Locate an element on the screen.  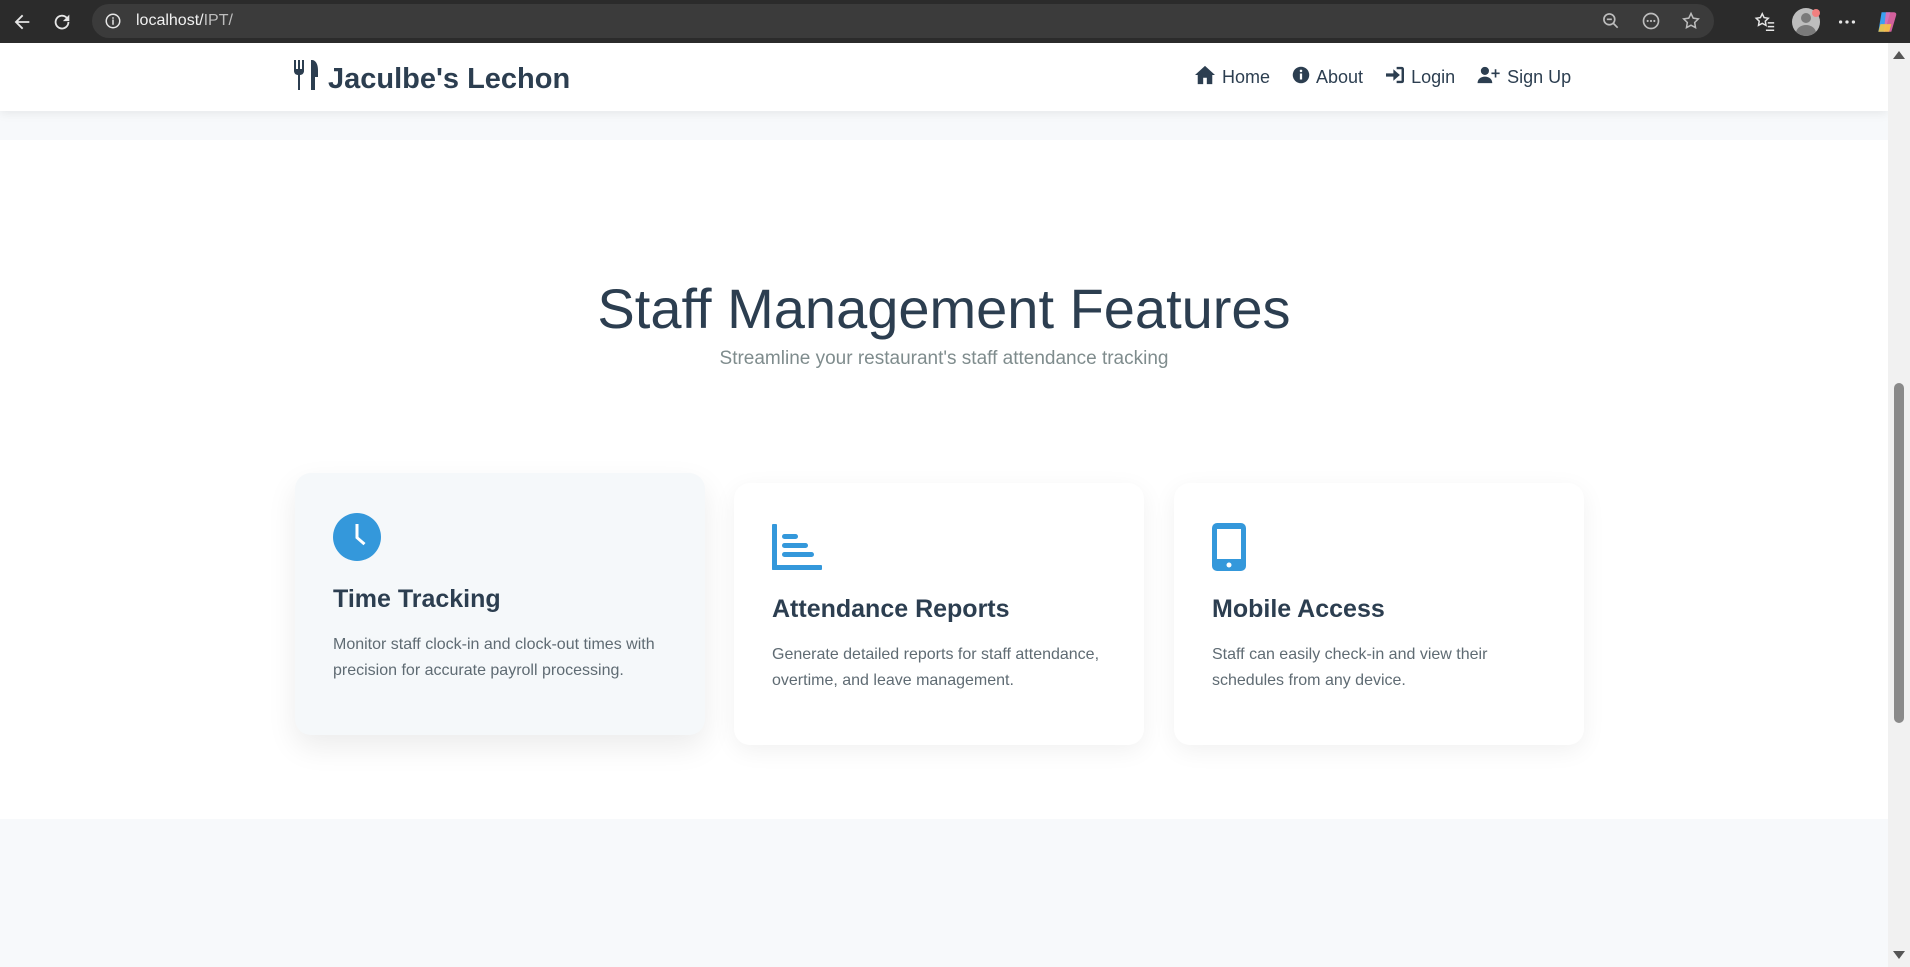
features-title: Staff Management Features is located at coordinates (944, 308).